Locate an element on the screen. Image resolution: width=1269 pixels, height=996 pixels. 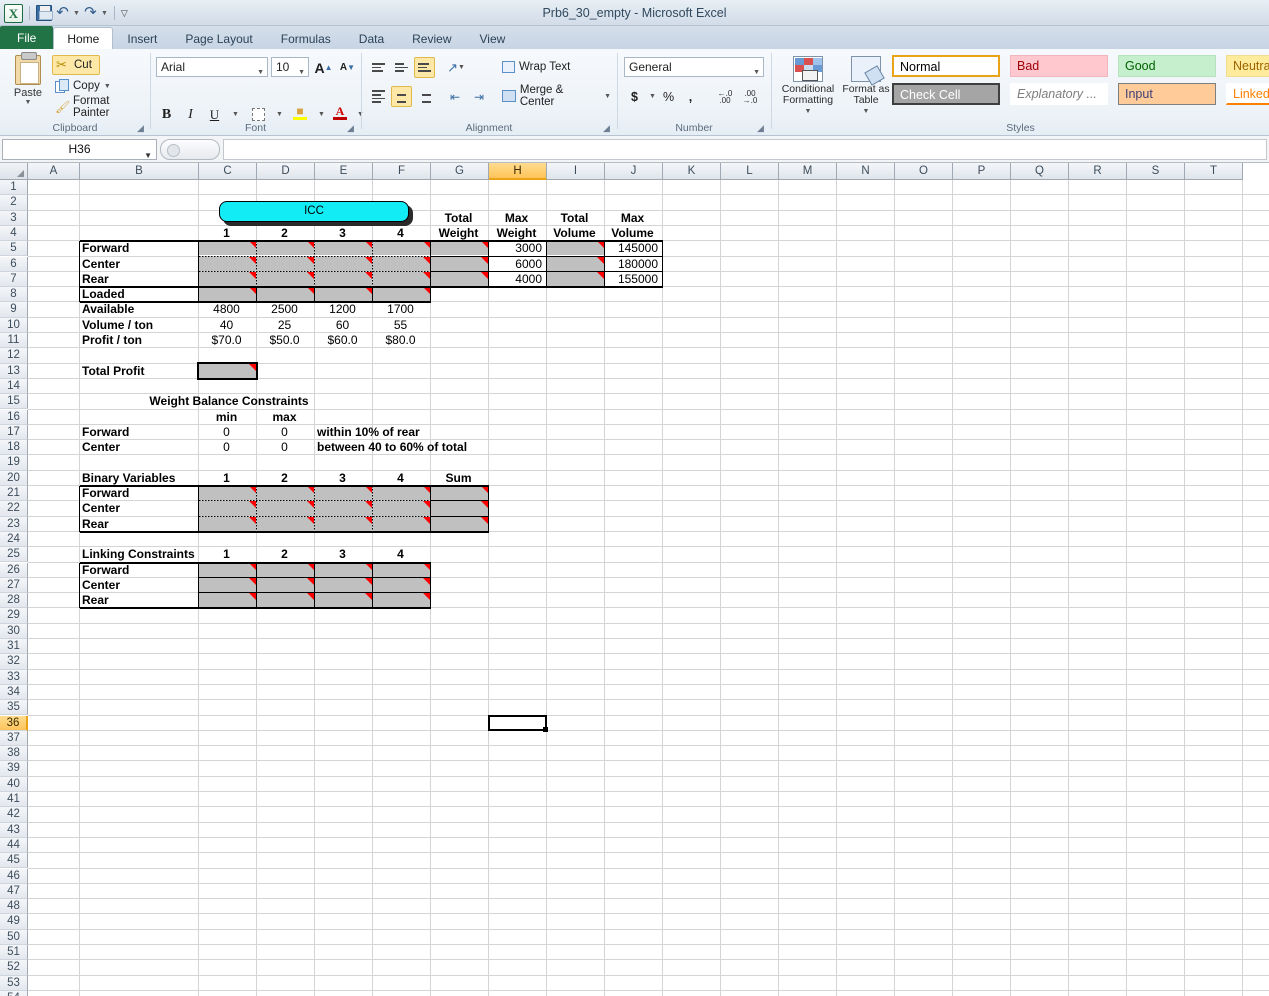
ribbon-tab-view: View is located at coordinates (493, 38).